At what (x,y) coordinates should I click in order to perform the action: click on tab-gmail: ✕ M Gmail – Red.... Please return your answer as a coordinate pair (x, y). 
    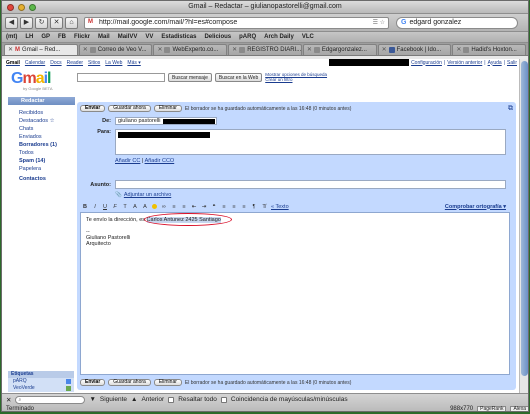
    Looking at the image, I should click on (41, 49).